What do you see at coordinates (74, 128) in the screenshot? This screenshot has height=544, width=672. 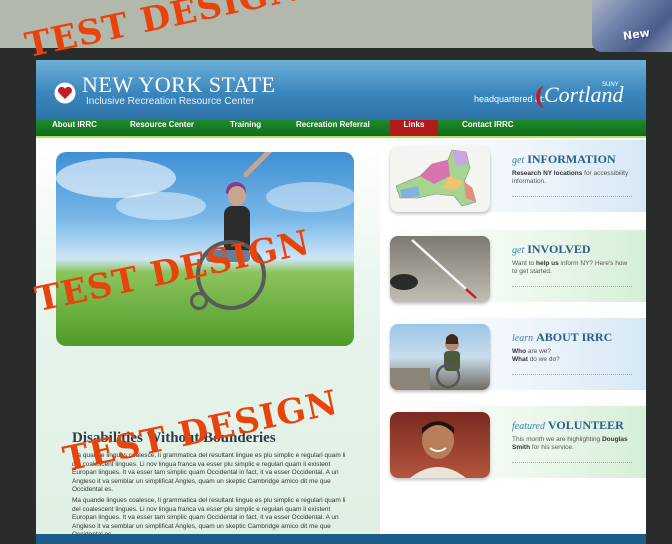 I see `nav-about-irrc: About IRRC` at bounding box center [74, 128].